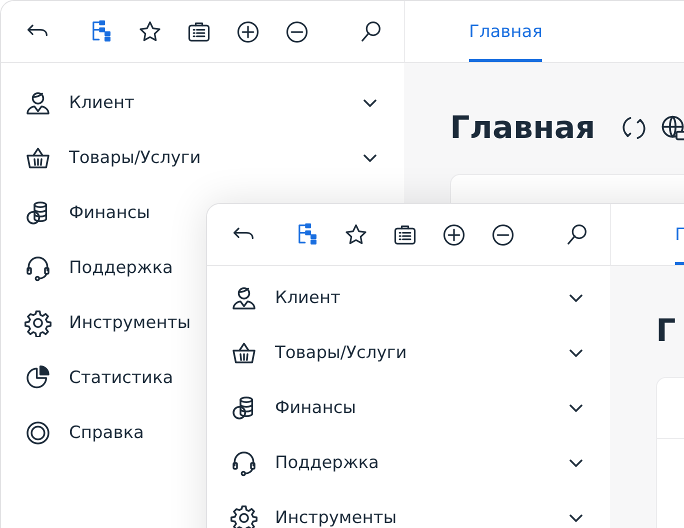  I want to click on sidebar-item: Справка, so click(106, 432).